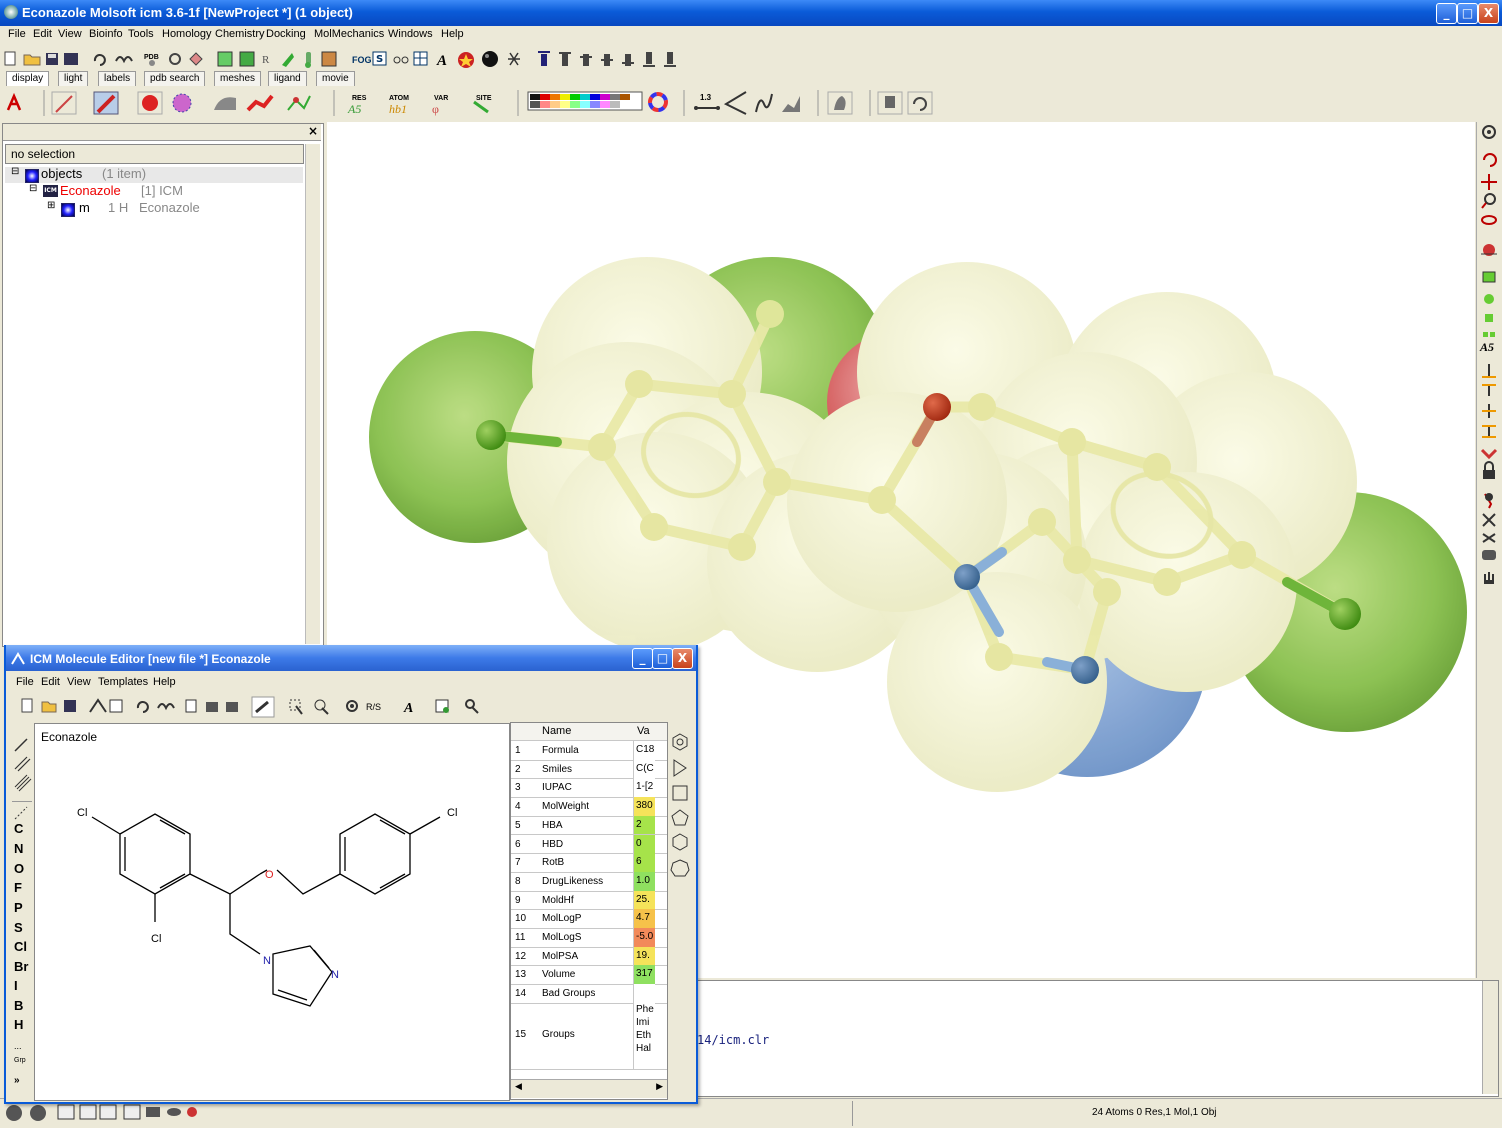  I want to click on property-row: 1 Formula C18, so click(589, 751).